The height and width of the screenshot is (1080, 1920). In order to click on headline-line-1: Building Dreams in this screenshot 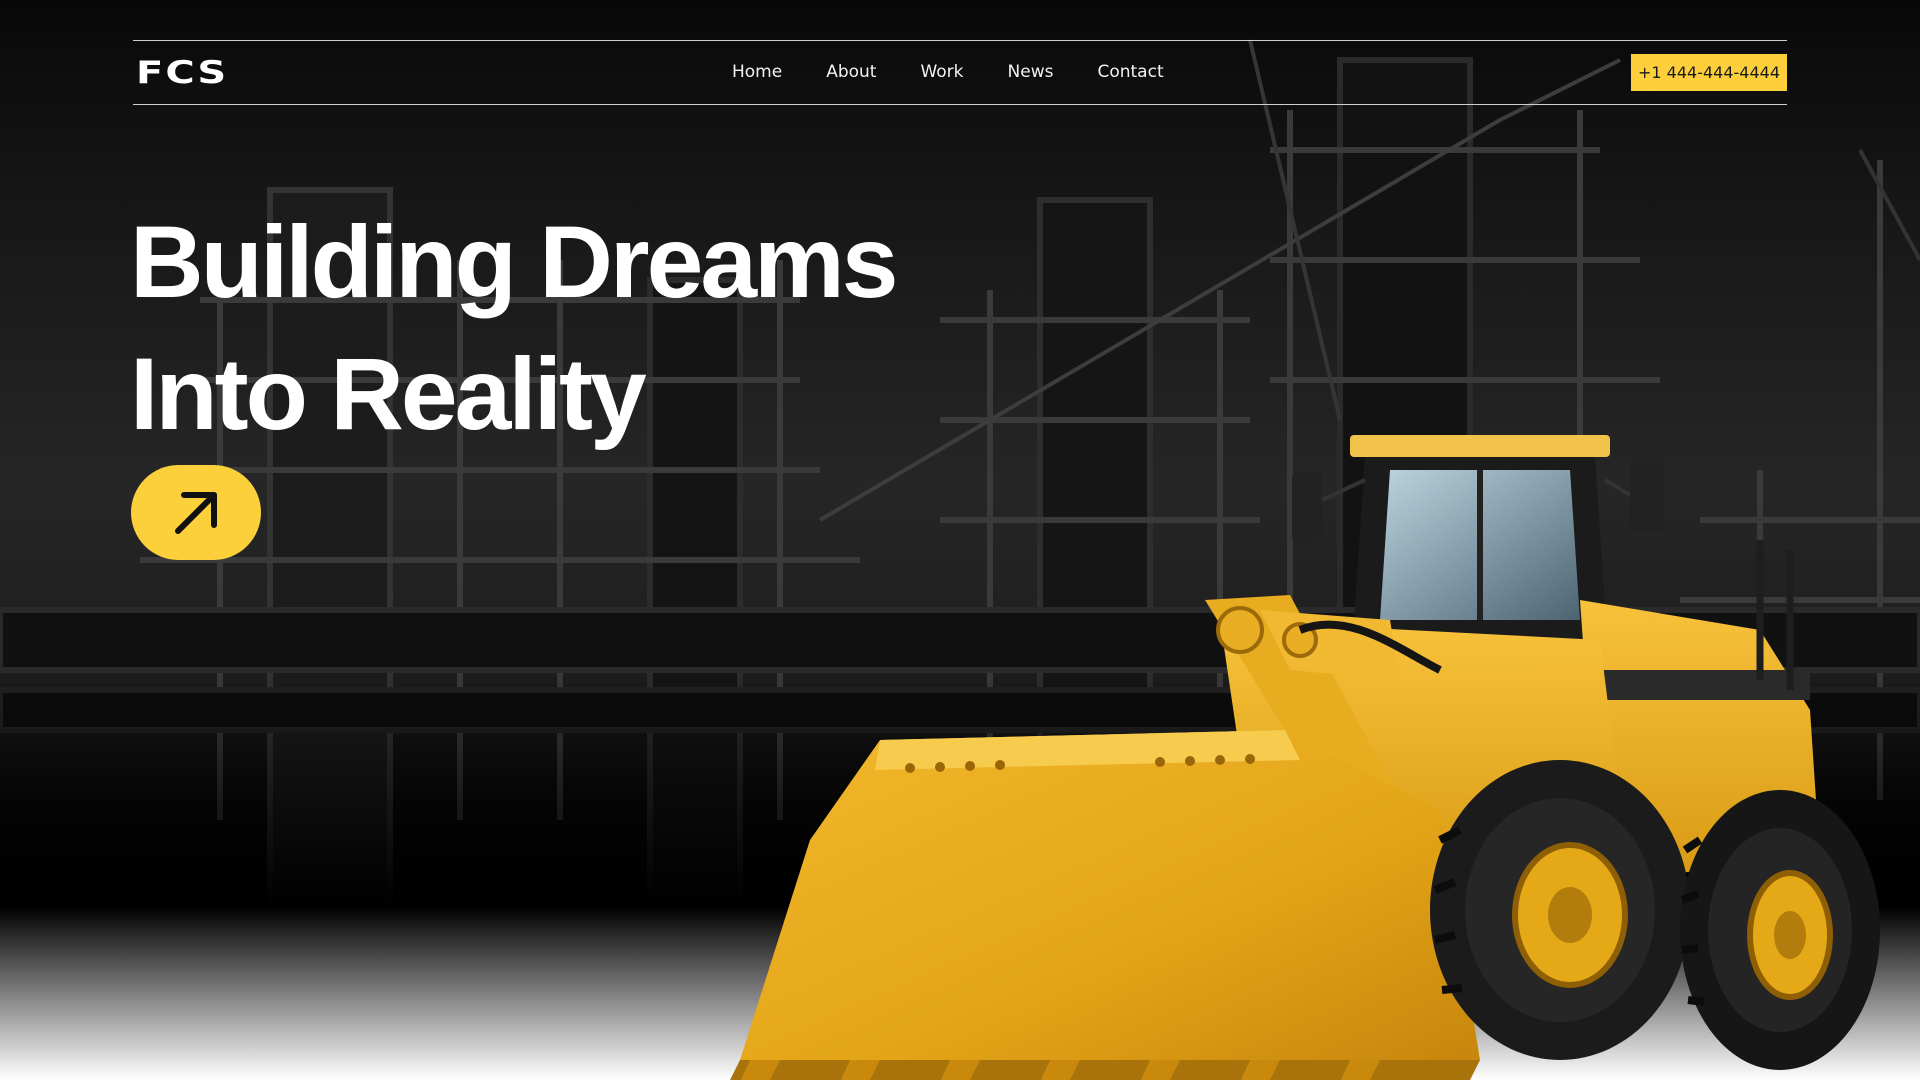, I will do `click(514, 262)`.